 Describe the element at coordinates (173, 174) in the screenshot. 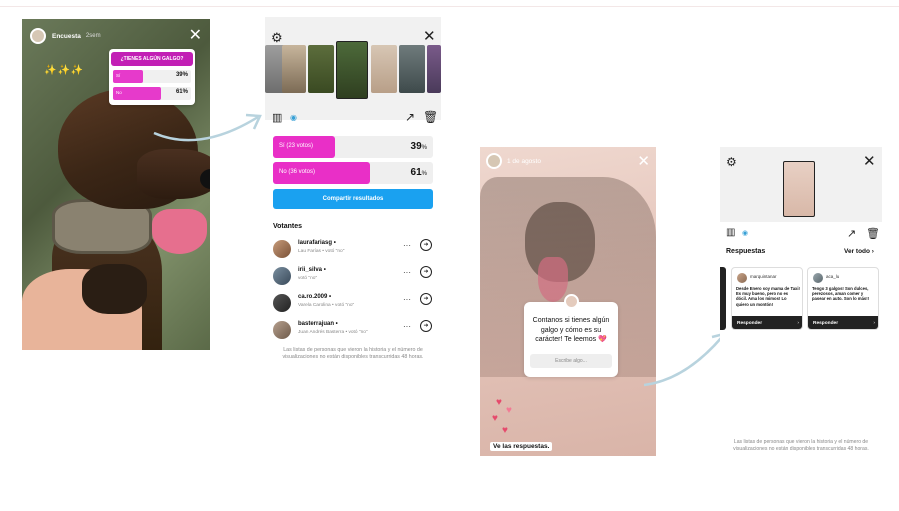

I see `dog-image-snout` at that location.